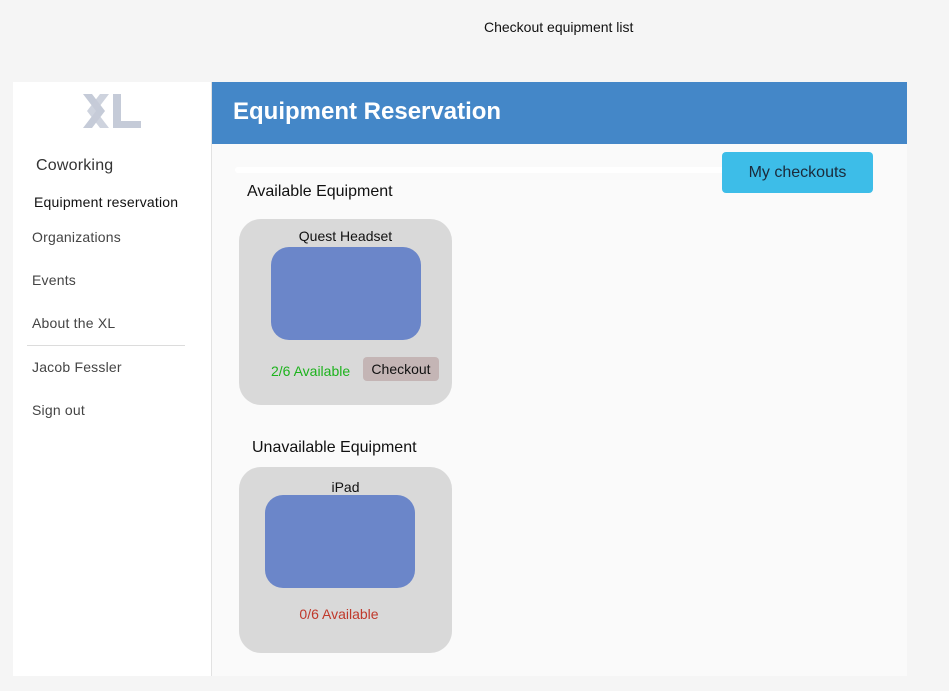  Describe the element at coordinates (74, 166) in the screenshot. I see `sidebar-item-coworking: Coworking` at that location.